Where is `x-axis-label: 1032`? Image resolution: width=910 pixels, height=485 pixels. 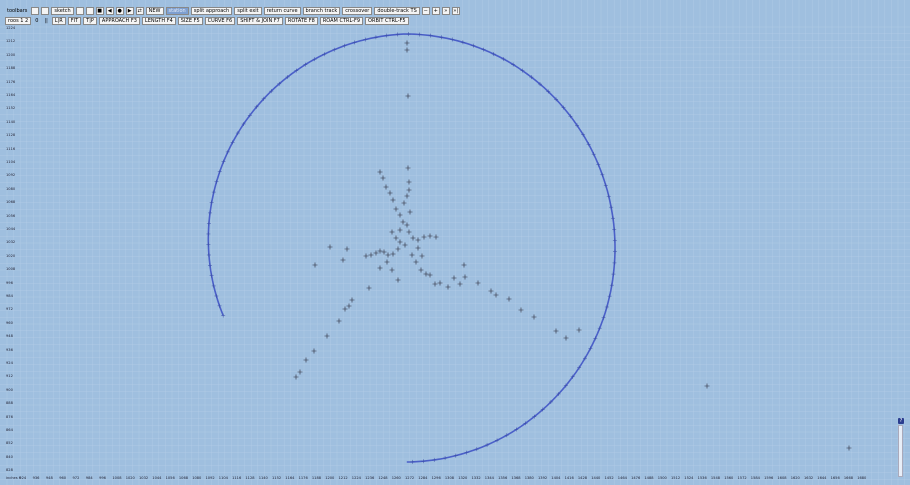 x-axis-label: 1032 is located at coordinates (144, 478).